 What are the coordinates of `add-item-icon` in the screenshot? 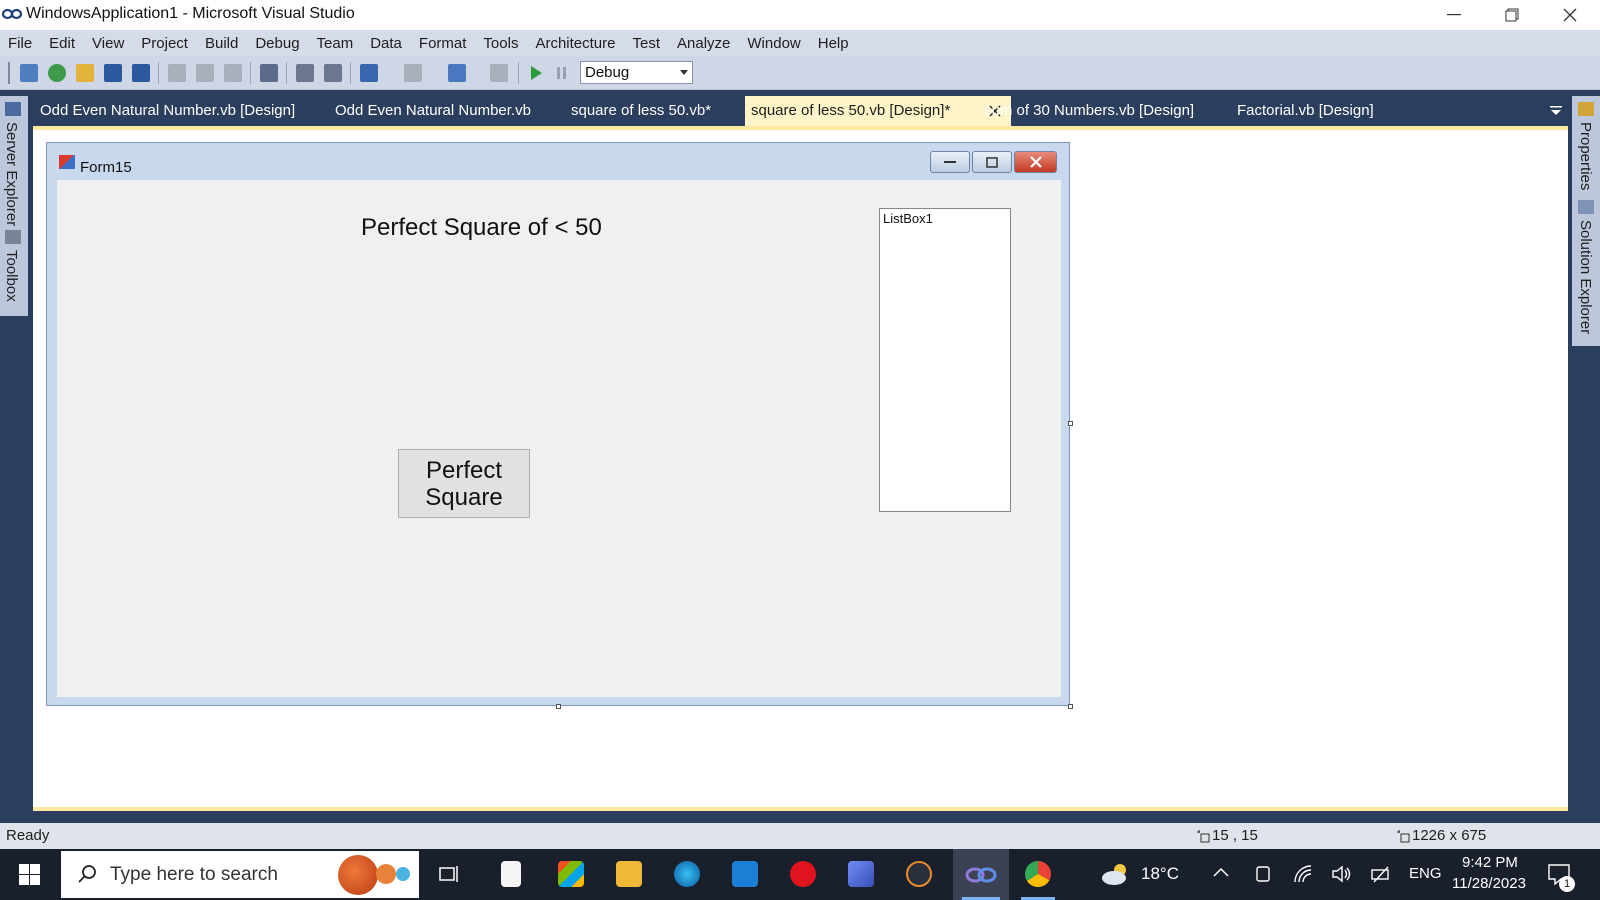 It's located at (57, 73).